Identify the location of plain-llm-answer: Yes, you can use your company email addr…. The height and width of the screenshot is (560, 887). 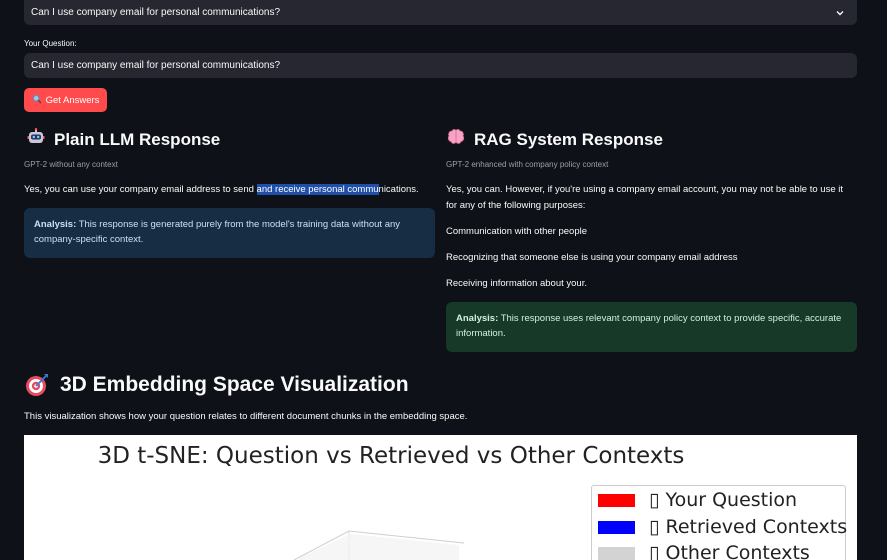
(224, 190).